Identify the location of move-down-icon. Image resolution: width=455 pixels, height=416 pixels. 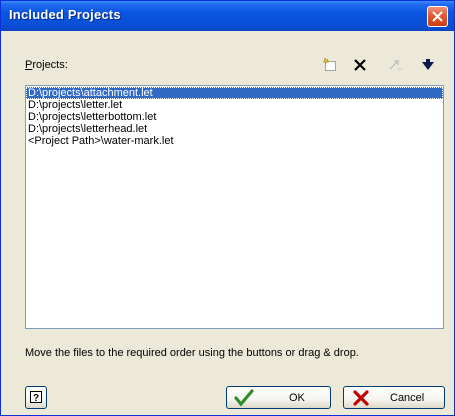
(428, 64).